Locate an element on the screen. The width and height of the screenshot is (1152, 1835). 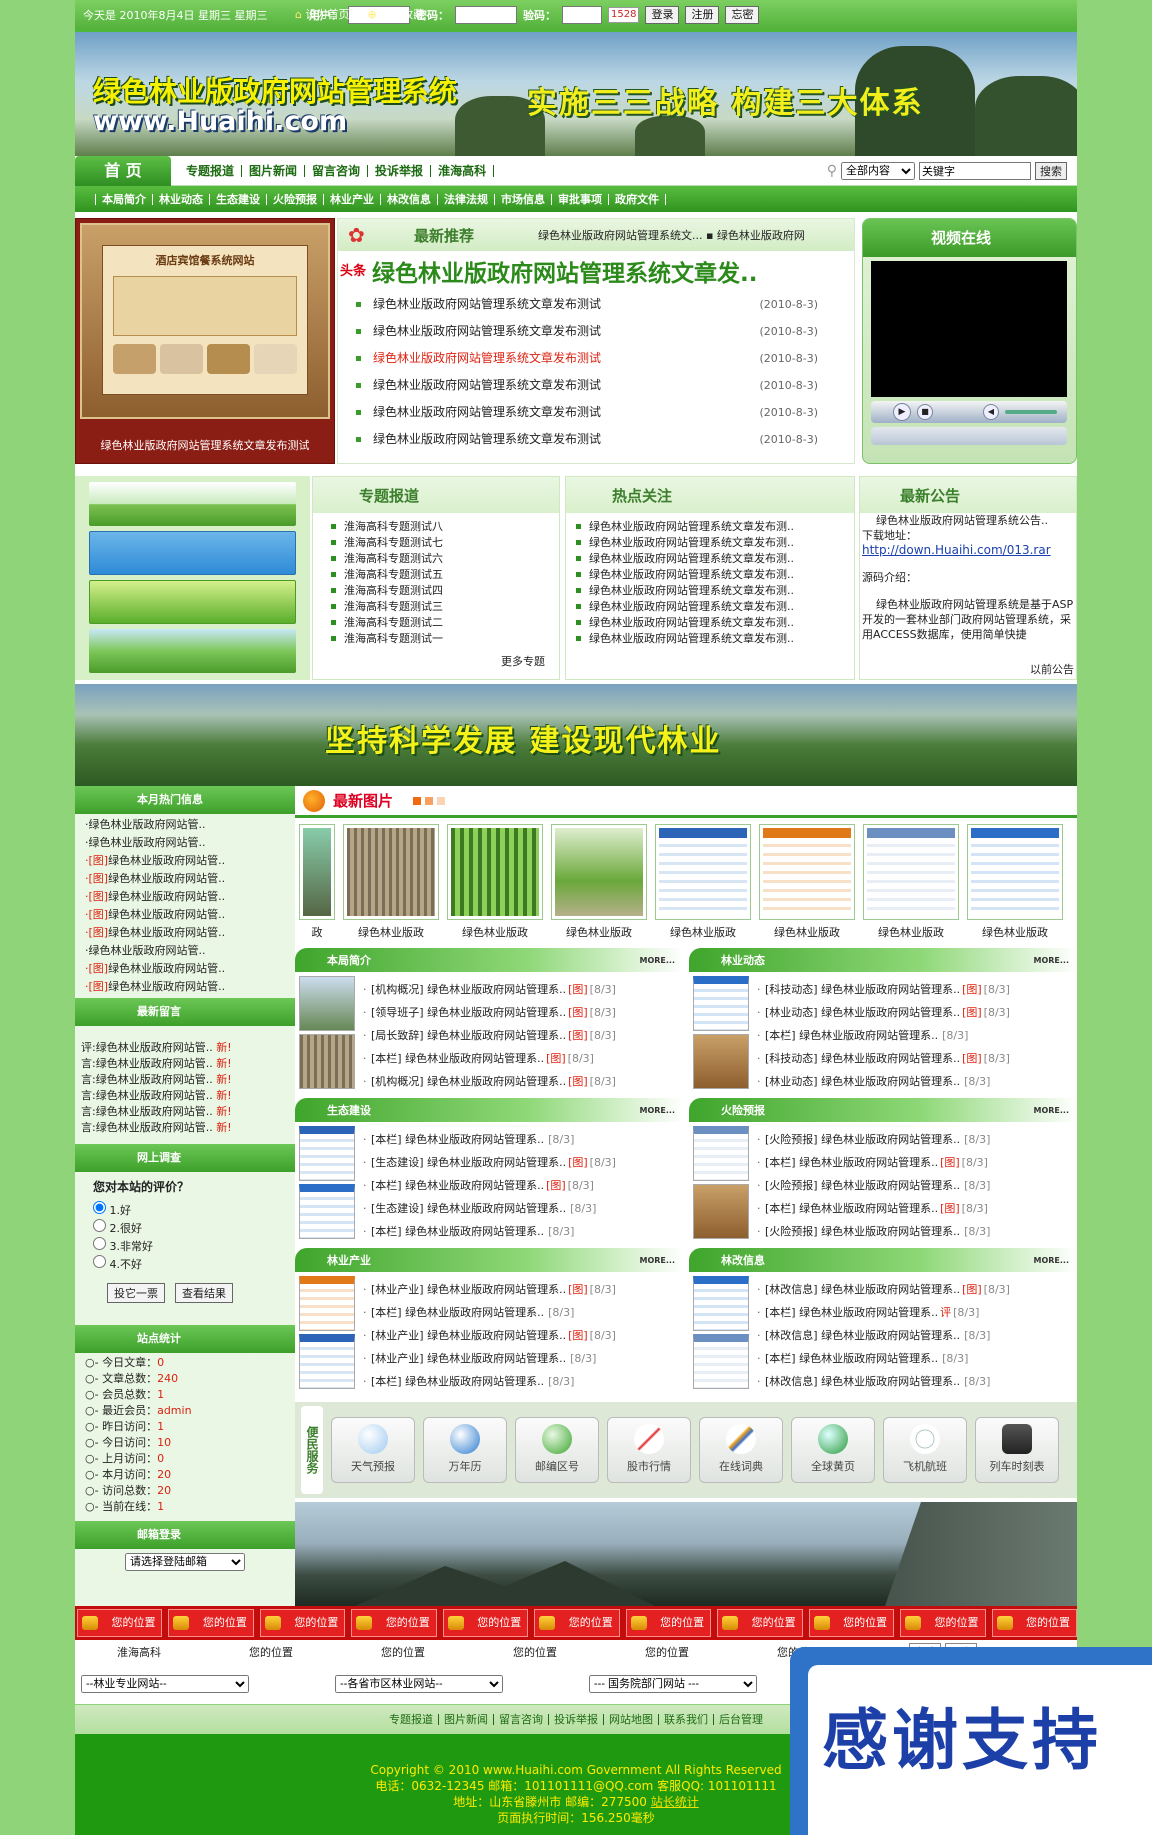
article-item: [林业动态] 绿色林业版政府网站管理系..[8/3] is located at coordinates (917, 1081).